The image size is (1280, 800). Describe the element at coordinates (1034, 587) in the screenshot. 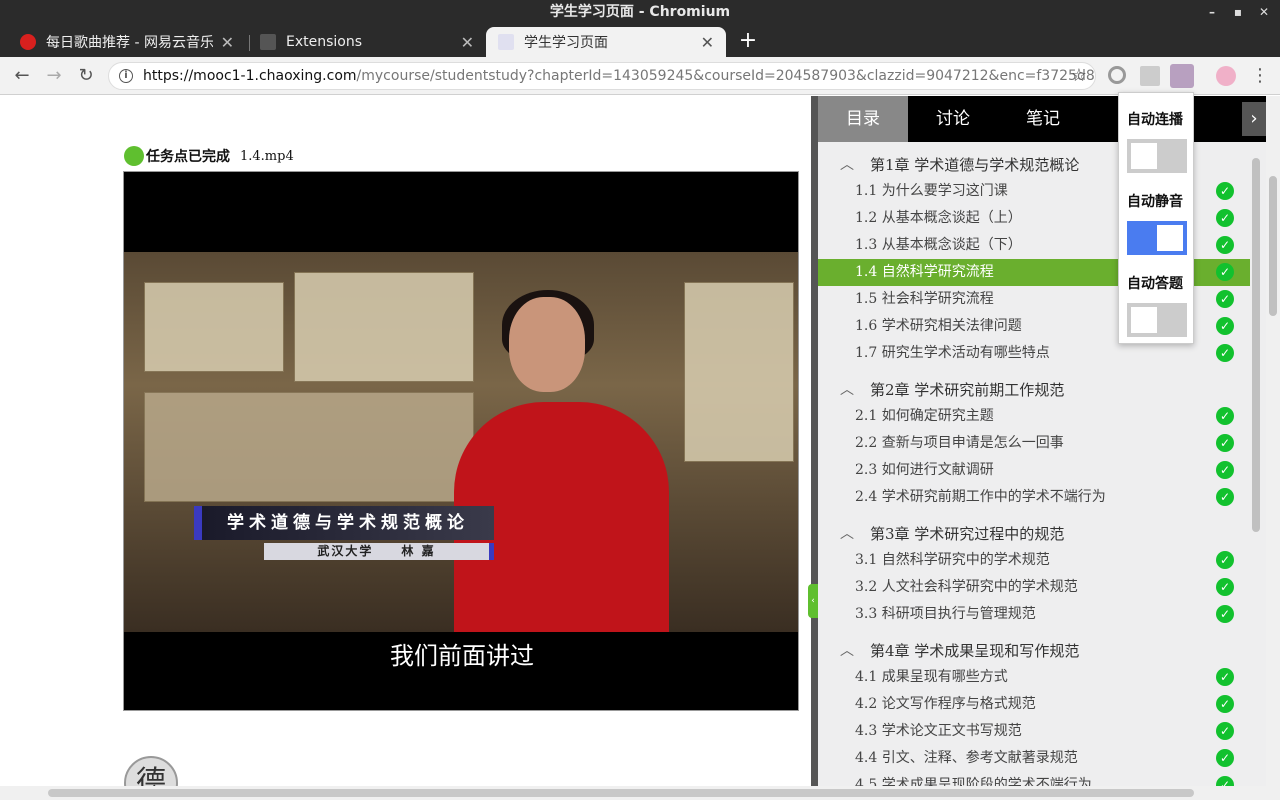

I see `lesson-item: 3.2 人文社会科学研究中的学术规范 ✓` at that location.